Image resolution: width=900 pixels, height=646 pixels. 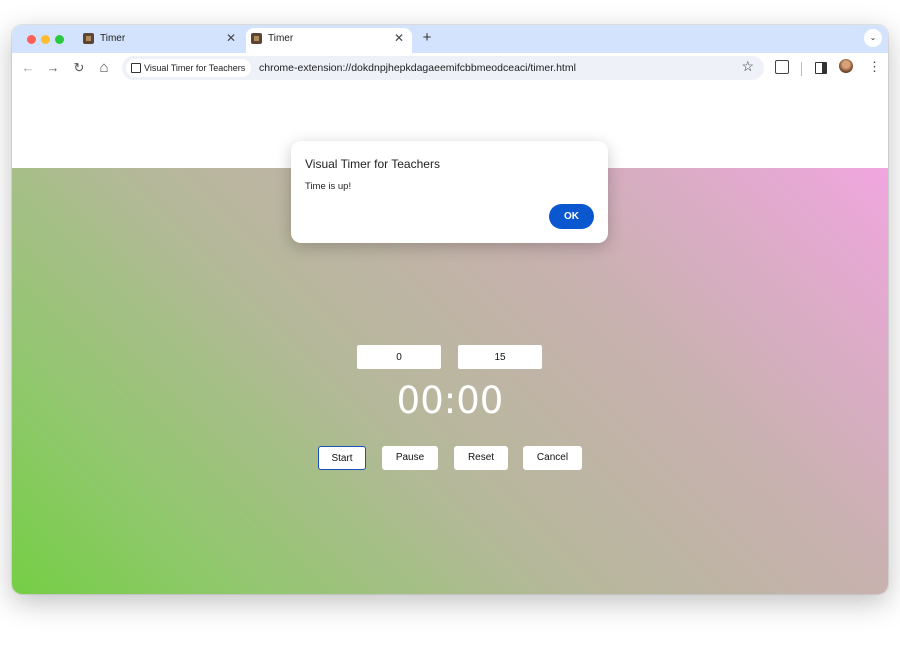 I want to click on start-button: Start, so click(x=342, y=458).